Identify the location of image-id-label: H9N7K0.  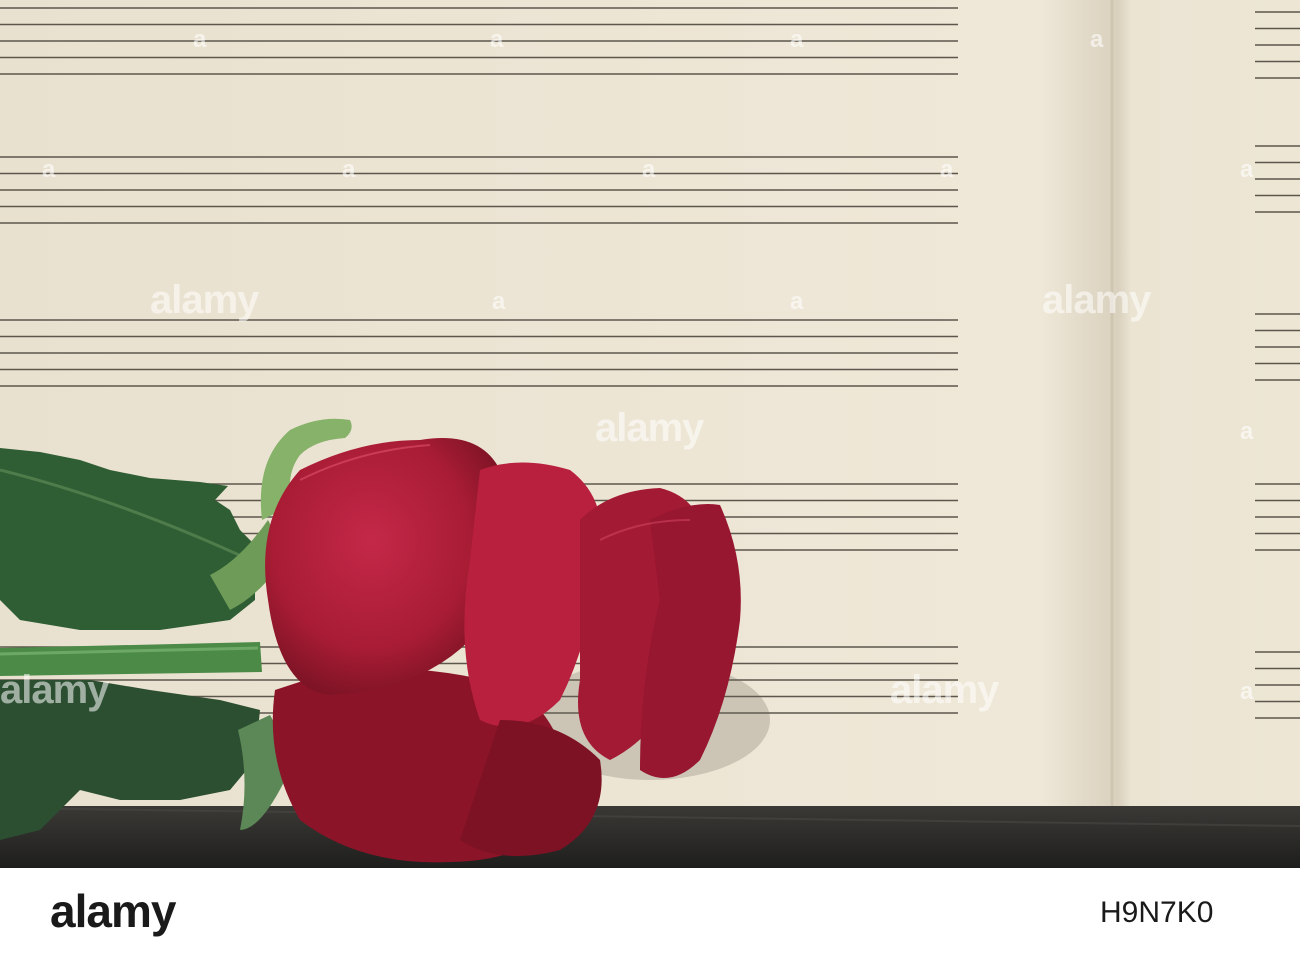
(1157, 912).